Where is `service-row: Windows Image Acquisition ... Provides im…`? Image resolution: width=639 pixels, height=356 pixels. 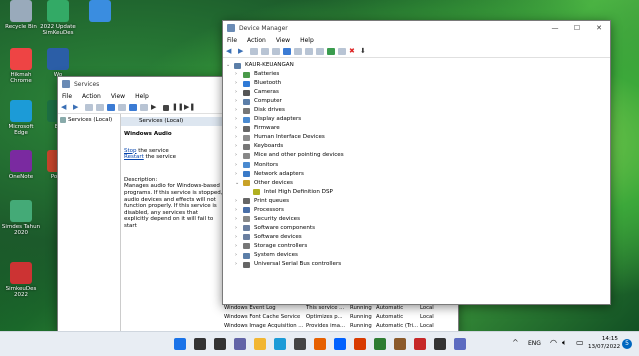
service-row: Windows Image Acquisition ... Provides im… is located at coordinates (340, 325).